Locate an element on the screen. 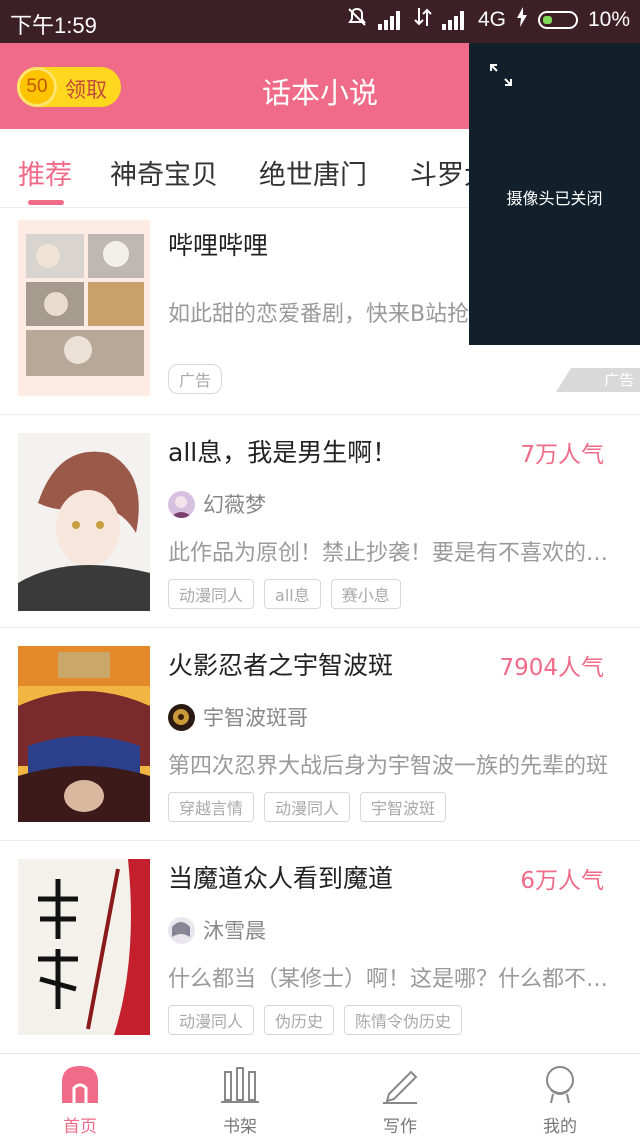 This screenshot has height=1139, width=640. battery-percent: 10% is located at coordinates (608, 19).